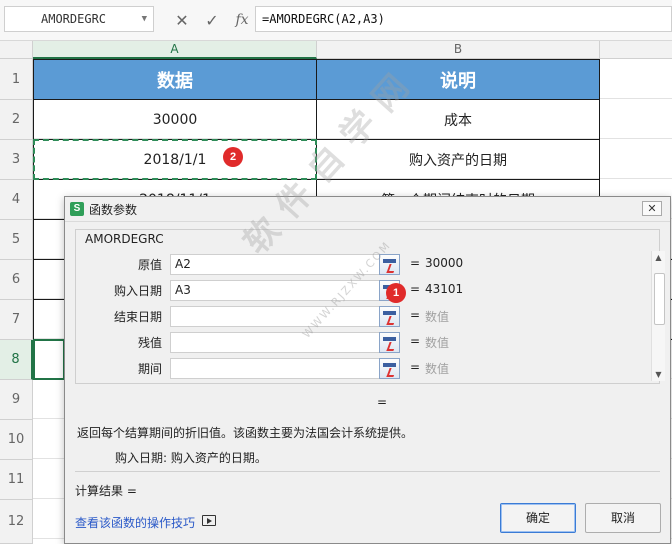  Describe the element at coordinates (124, 239) in the screenshot. I see `function-name: AMORDEGRC` at that location.